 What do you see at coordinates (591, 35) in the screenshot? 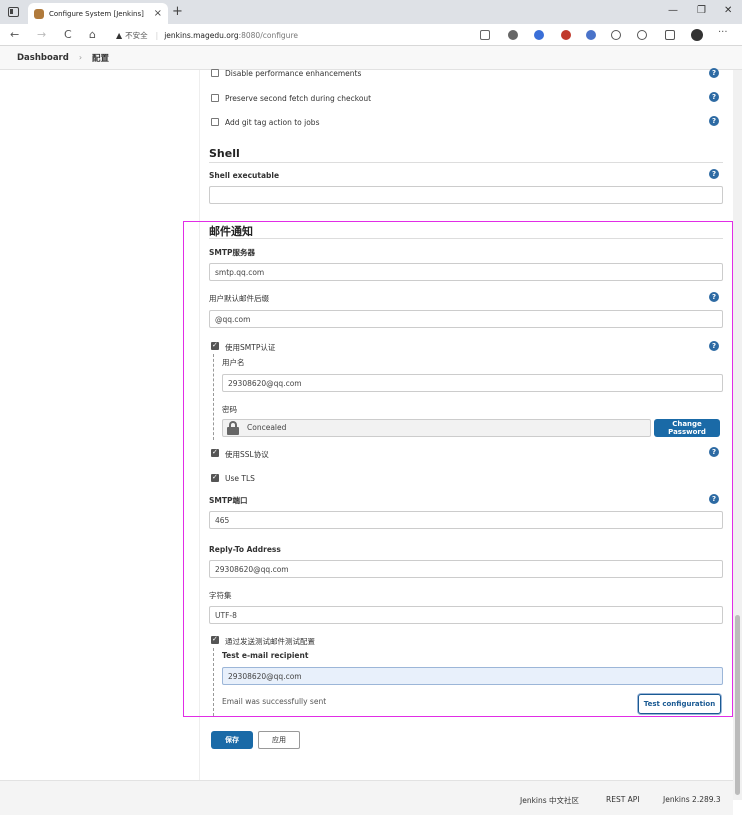
I see `extension-2-icon` at bounding box center [591, 35].